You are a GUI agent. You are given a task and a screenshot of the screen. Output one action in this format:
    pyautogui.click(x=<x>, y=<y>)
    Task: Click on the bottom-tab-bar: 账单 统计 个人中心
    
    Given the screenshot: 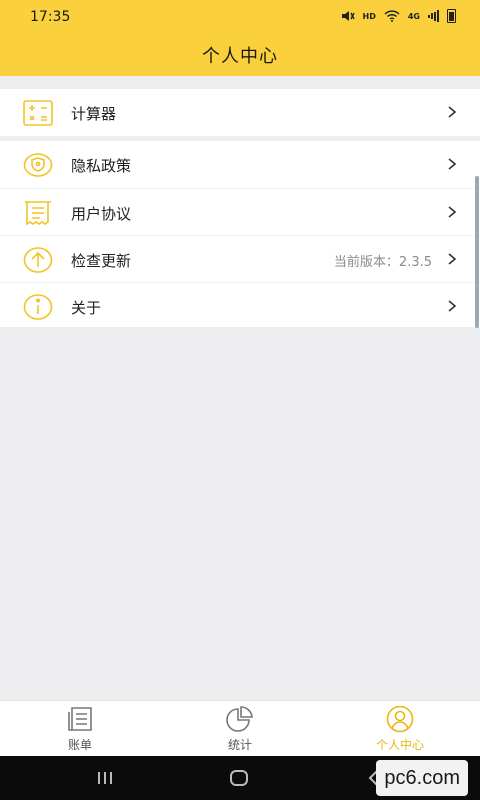 What is the action you would take?
    pyautogui.click(x=240, y=728)
    